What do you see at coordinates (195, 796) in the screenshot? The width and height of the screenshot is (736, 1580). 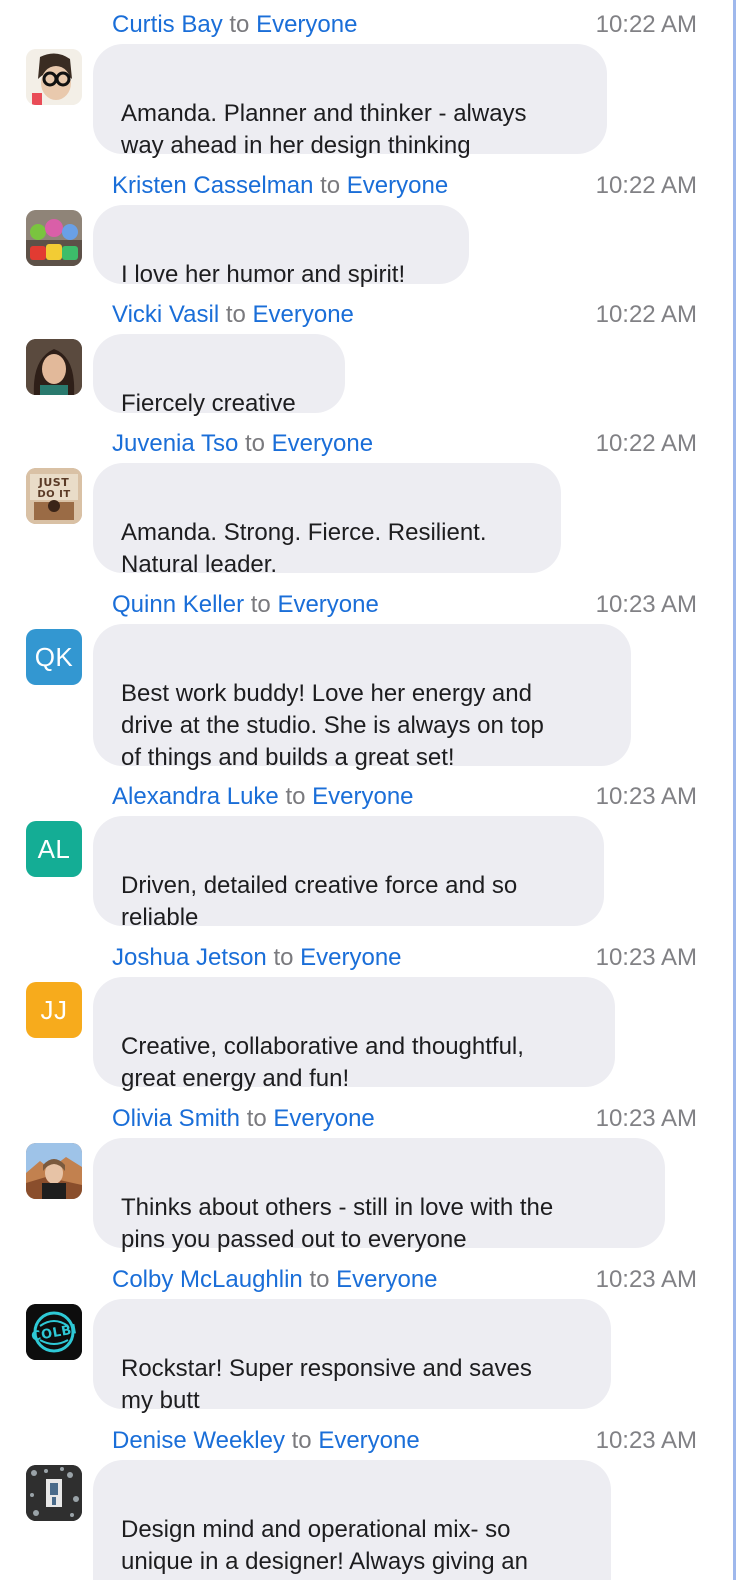 I see `sender-name: Alexandra Luke` at bounding box center [195, 796].